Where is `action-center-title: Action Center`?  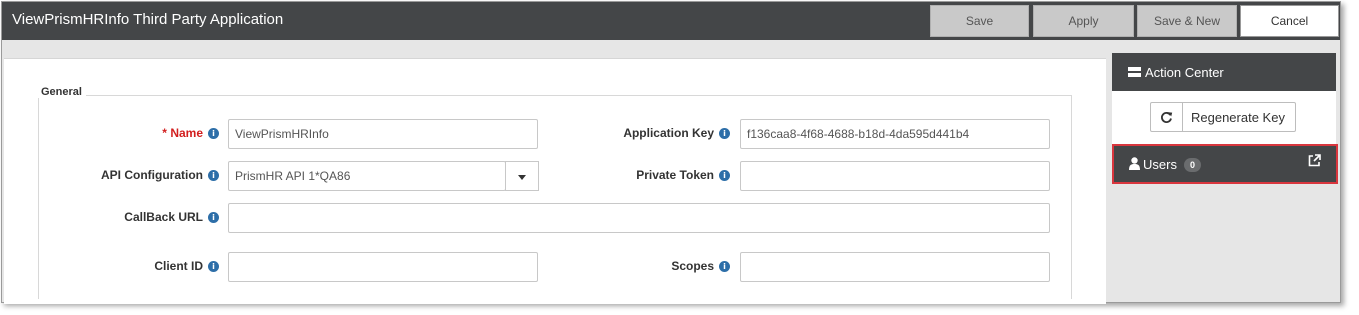 action-center-title: Action Center is located at coordinates (1184, 72).